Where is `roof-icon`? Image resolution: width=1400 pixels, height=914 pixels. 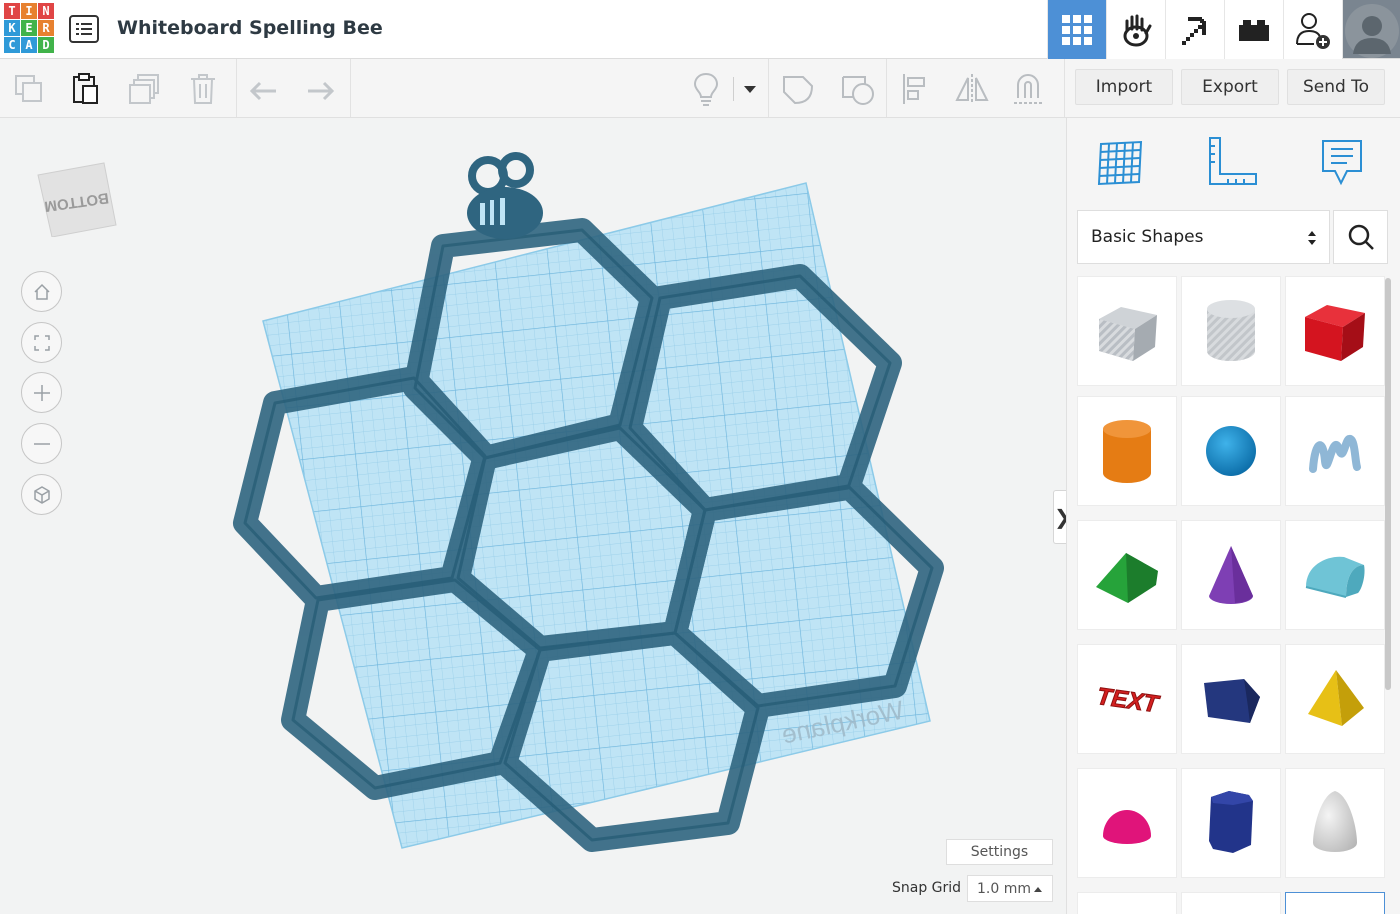
roof-icon is located at coordinates (1127, 578).